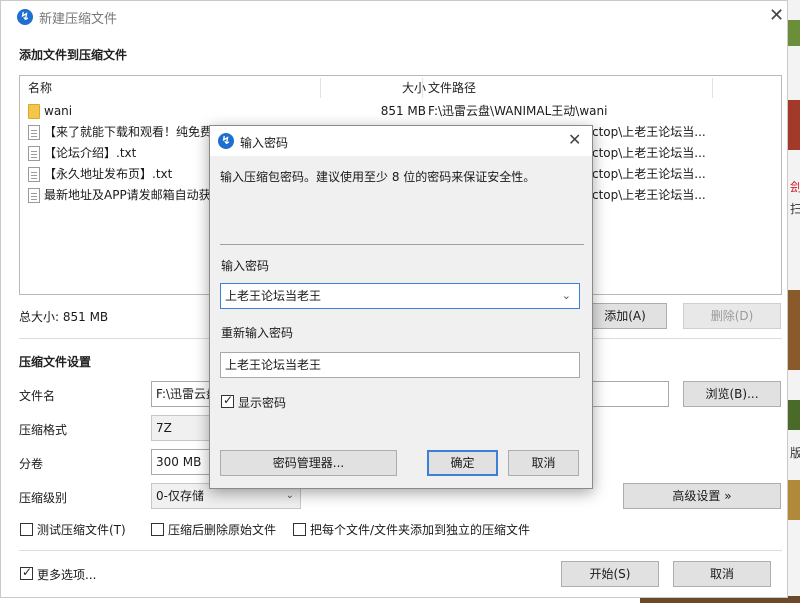  What do you see at coordinates (566, 296) in the screenshot?
I see `chevron-down-icon: ⌄` at bounding box center [566, 296].